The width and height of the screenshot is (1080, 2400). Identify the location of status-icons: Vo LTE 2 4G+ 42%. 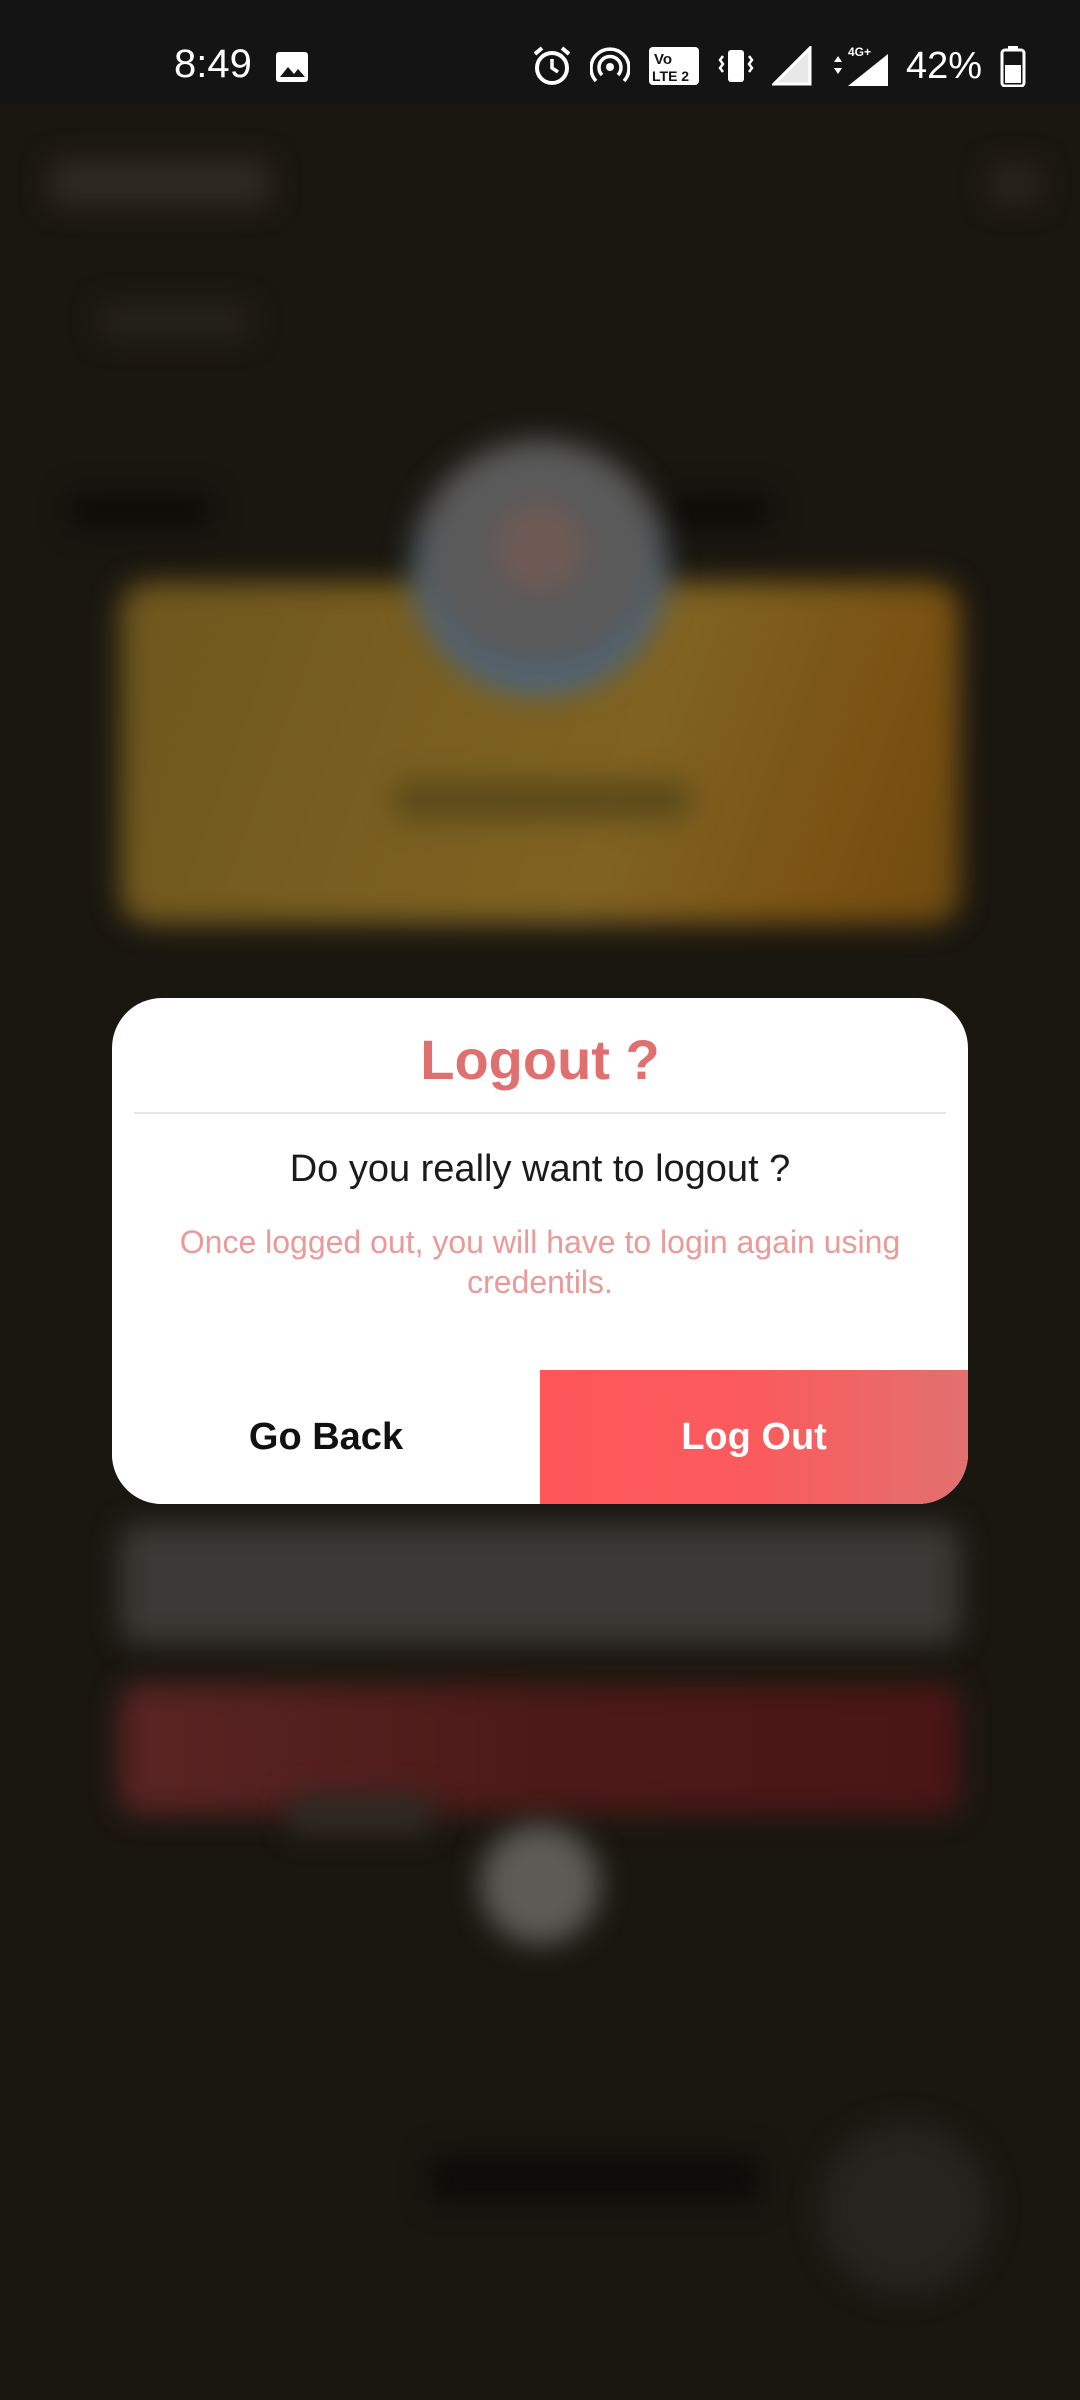
(770, 66).